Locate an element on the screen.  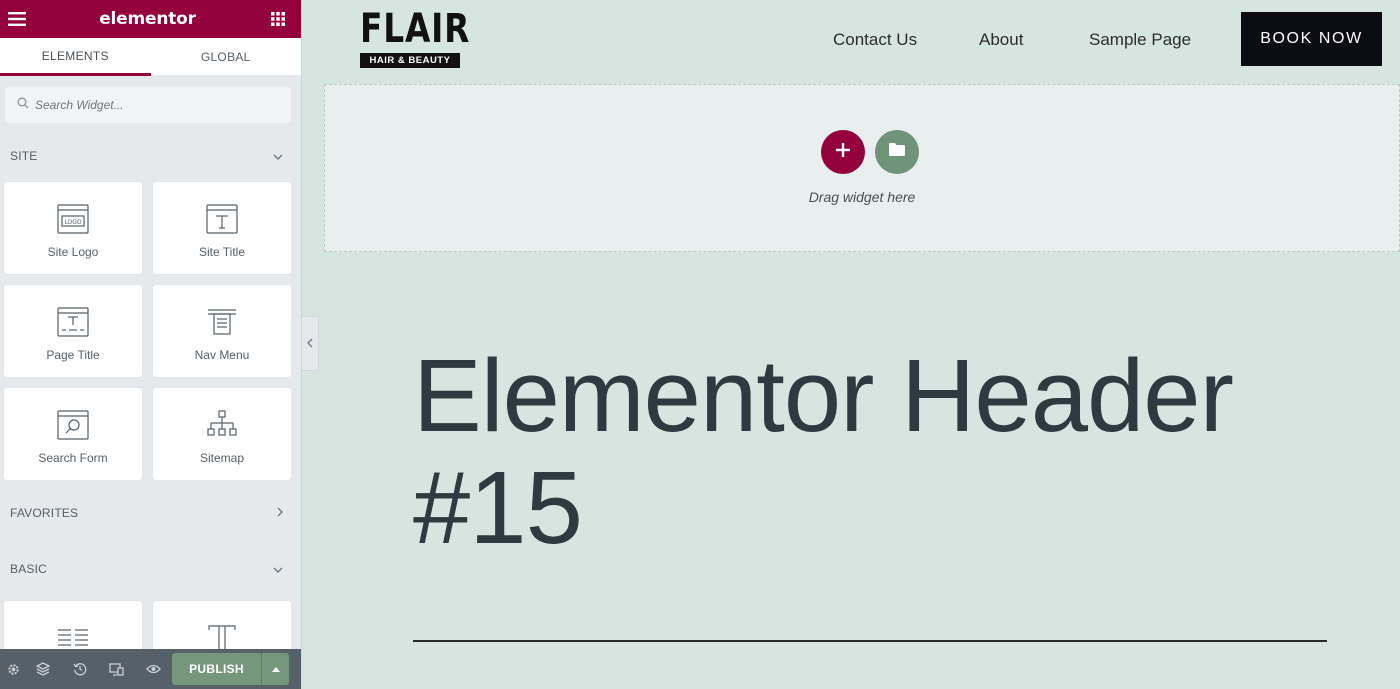
site-logo: FLAIR HAIR & BEAUTY is located at coordinates (415, 37).